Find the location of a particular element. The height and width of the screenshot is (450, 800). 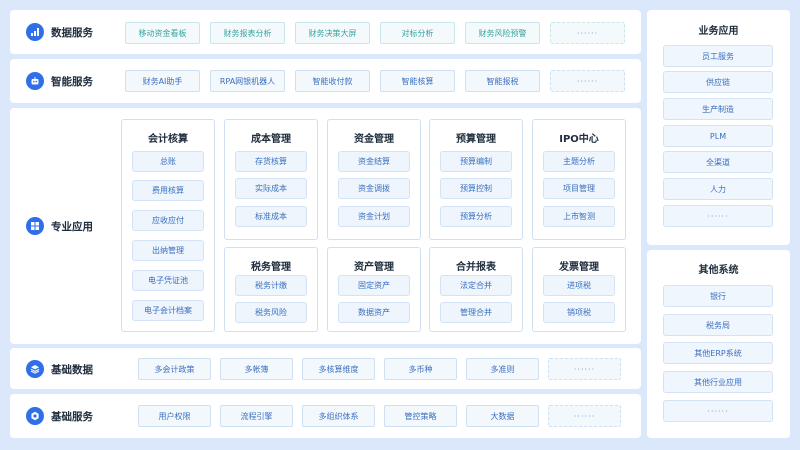

row-label-text: 智能服务 is located at coordinates (72, 81).